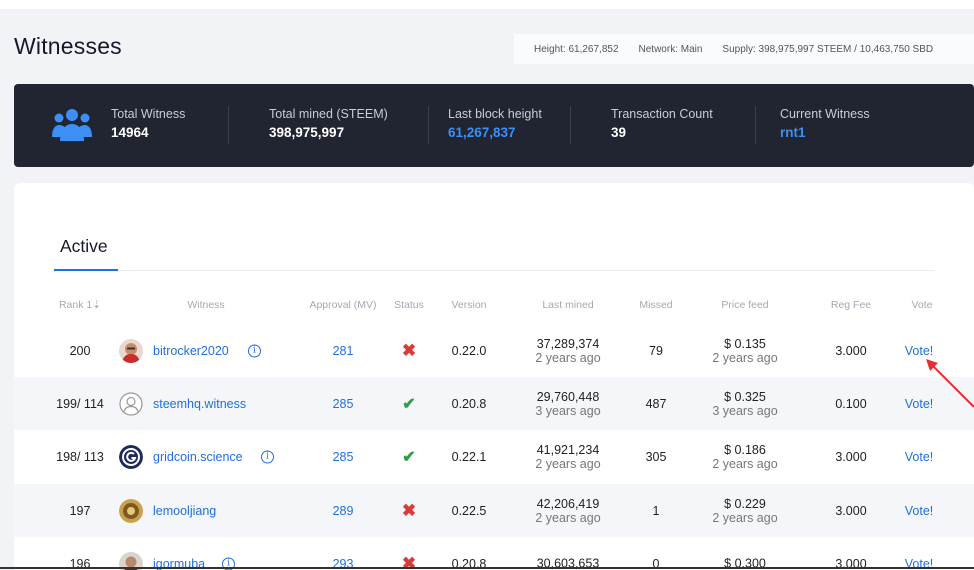 Image resolution: width=974 pixels, height=570 pixels. What do you see at coordinates (328, 114) in the screenshot?
I see `stat-label: Total mined (STEEM)` at bounding box center [328, 114].